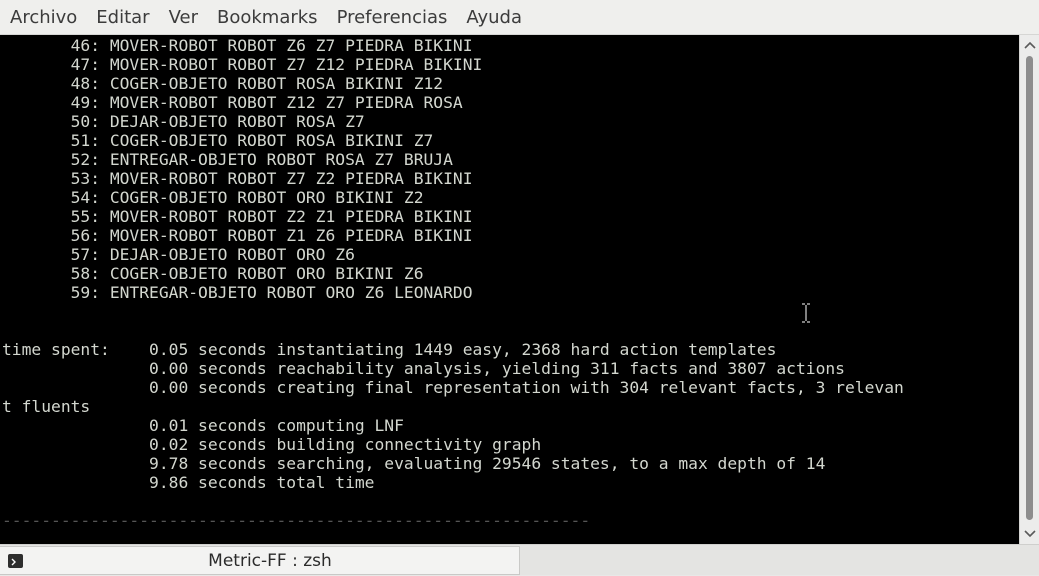 The image size is (1039, 576). Describe the element at coordinates (213, 273) in the screenshot. I see `terminal-line: 58: COGER-OBJETO ROBOT ORO BIKINI Z6` at that location.